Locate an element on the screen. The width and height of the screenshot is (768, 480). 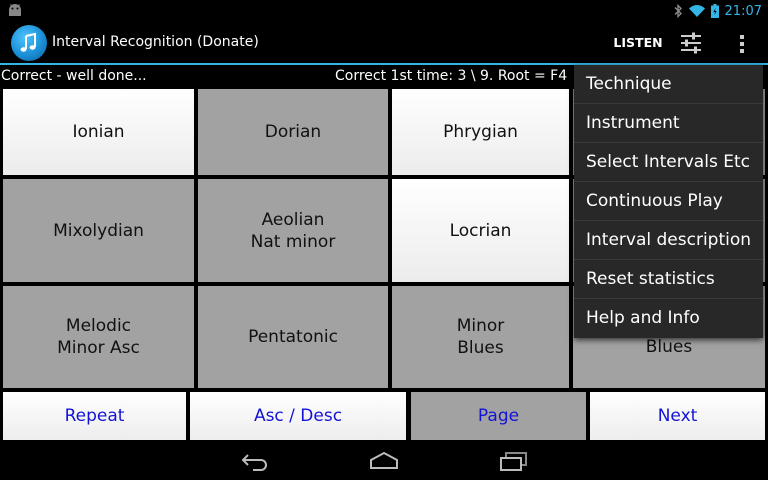
sliders-icon is located at coordinates (691, 43).